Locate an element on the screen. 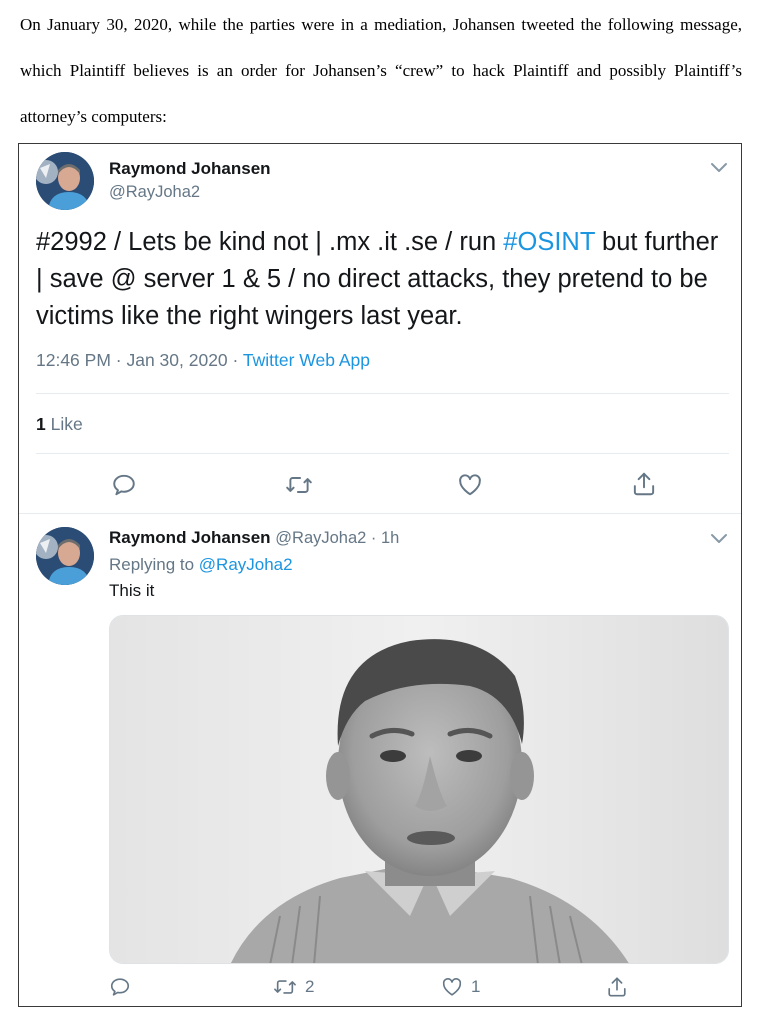  tweet-timestamp: 12:46 PM · Jan 30, 2020 · is located at coordinates (139, 360).